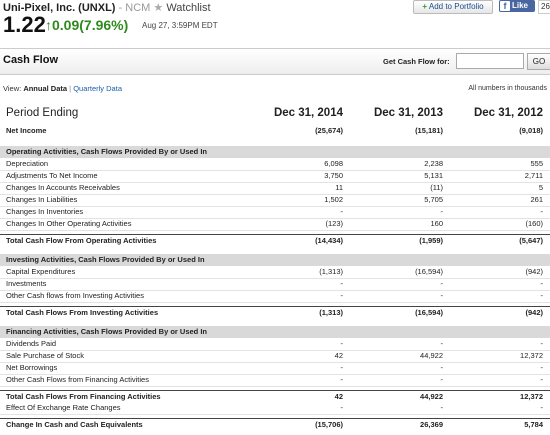 The height and width of the screenshot is (435, 550). I want to click on cell-value: 2,711, so click(533, 175).